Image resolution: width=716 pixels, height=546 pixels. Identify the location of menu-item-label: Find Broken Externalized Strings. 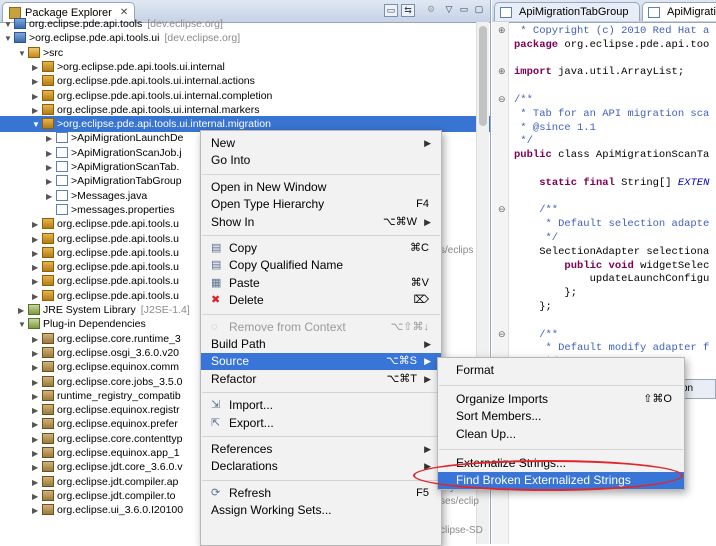
(543, 480).